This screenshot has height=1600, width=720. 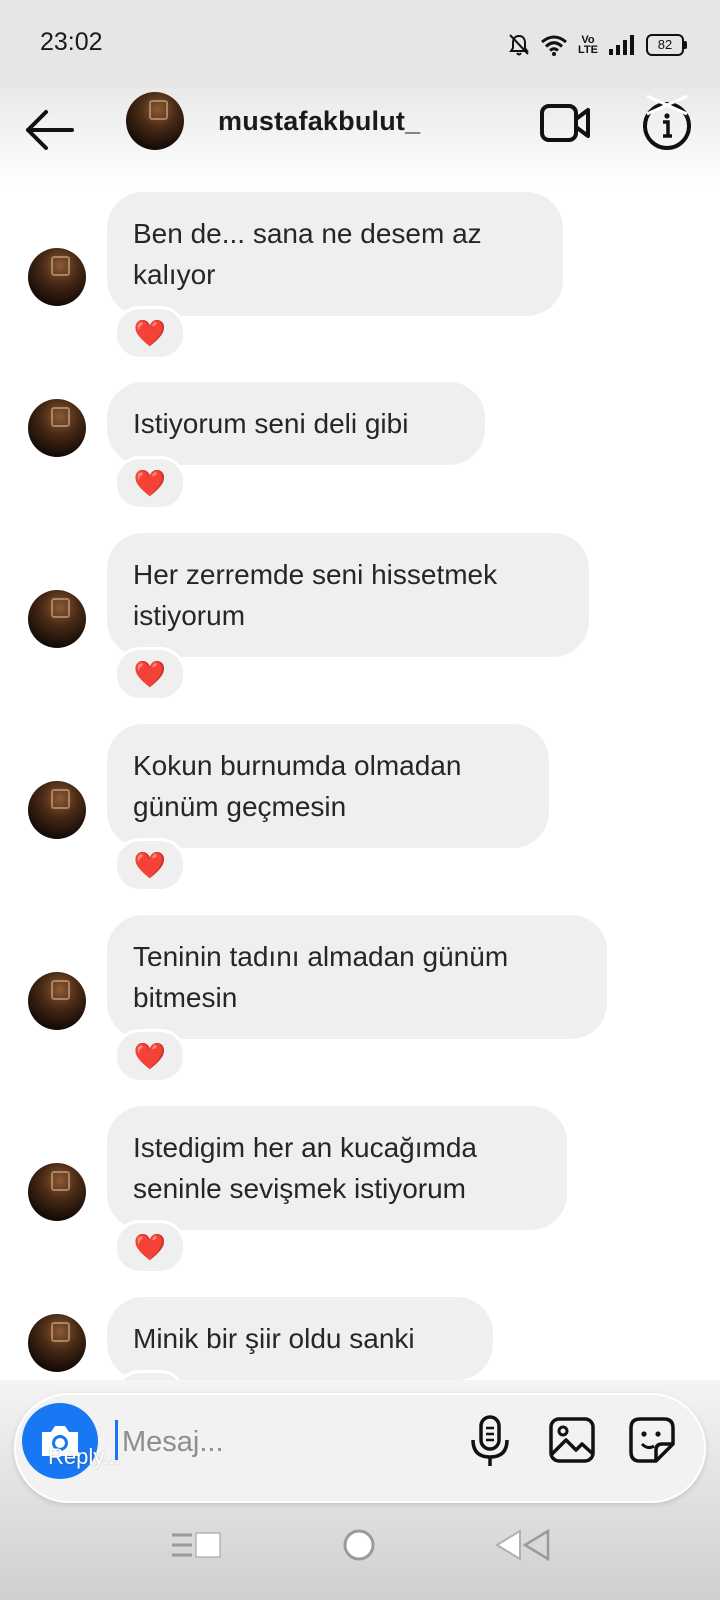 I want to click on chat-header: mustafakbulut_, so click(x=360, y=138).